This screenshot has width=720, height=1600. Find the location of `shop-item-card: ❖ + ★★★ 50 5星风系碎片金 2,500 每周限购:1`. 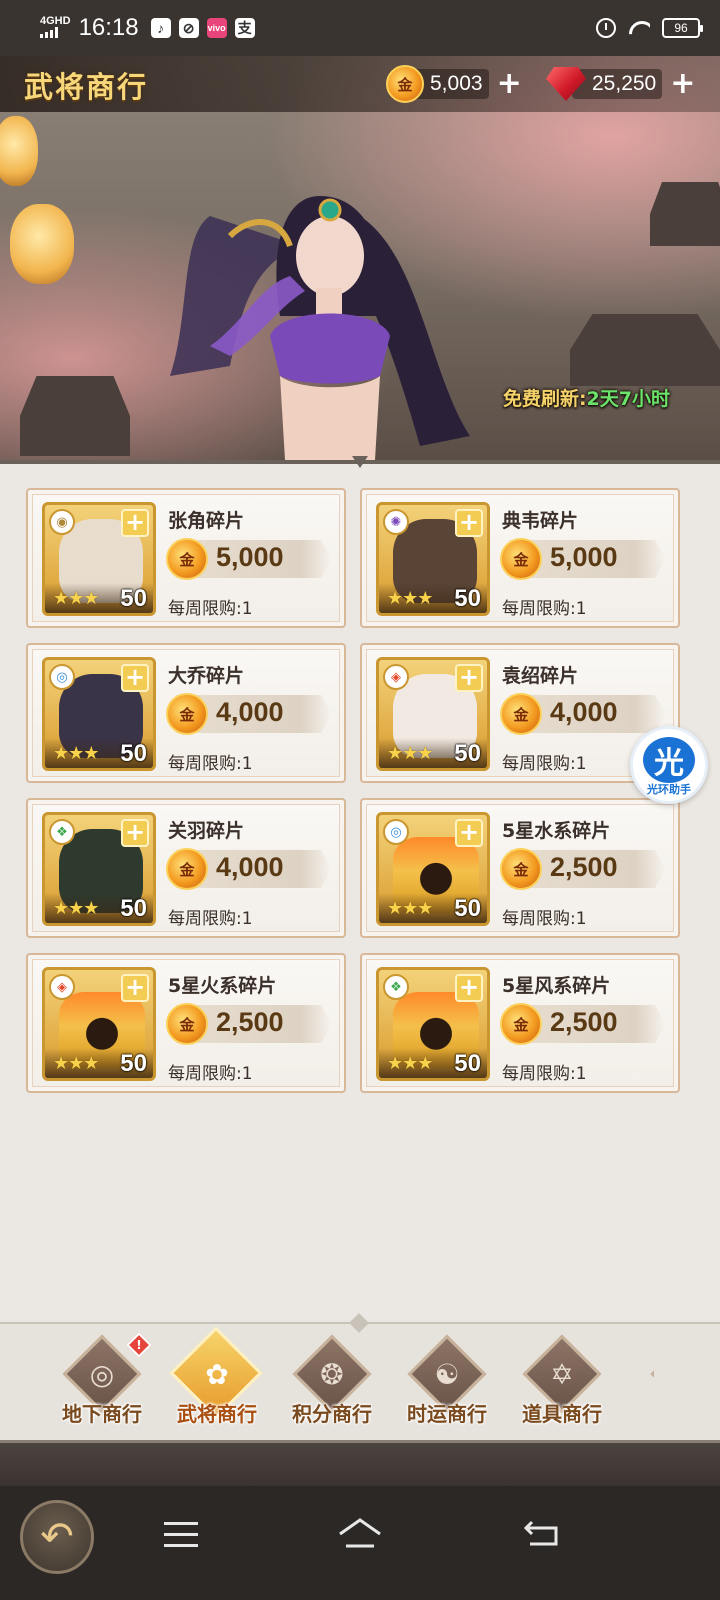

shop-item-card: ❖ + ★★★ 50 5星风系碎片金 2,500 每周限购:1 is located at coordinates (520, 1023).